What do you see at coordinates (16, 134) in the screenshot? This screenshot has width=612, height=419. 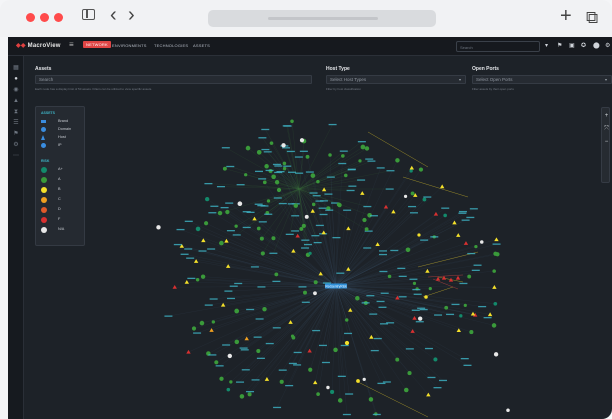 I see `flag-icon: ⚑` at bounding box center [16, 134].